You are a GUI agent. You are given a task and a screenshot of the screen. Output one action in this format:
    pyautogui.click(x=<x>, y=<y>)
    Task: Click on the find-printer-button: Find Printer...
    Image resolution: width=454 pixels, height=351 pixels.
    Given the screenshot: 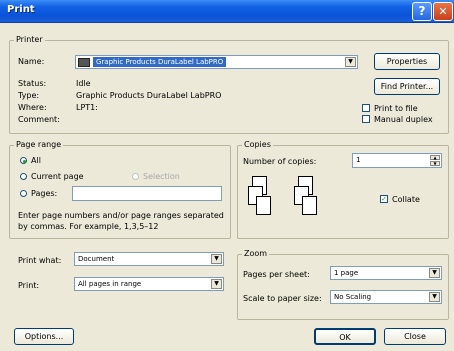 What is the action you would take?
    pyautogui.click(x=407, y=86)
    